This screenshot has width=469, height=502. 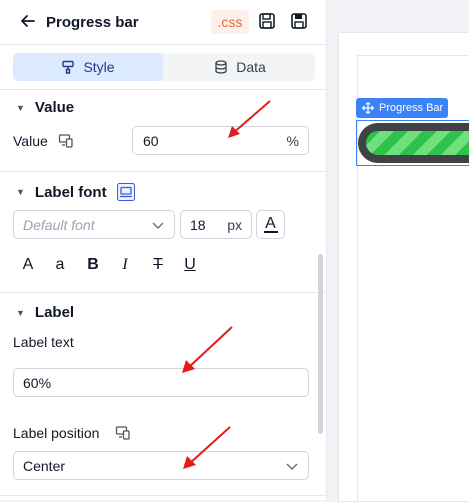 I want to click on font-size-value: 18, so click(x=198, y=225).